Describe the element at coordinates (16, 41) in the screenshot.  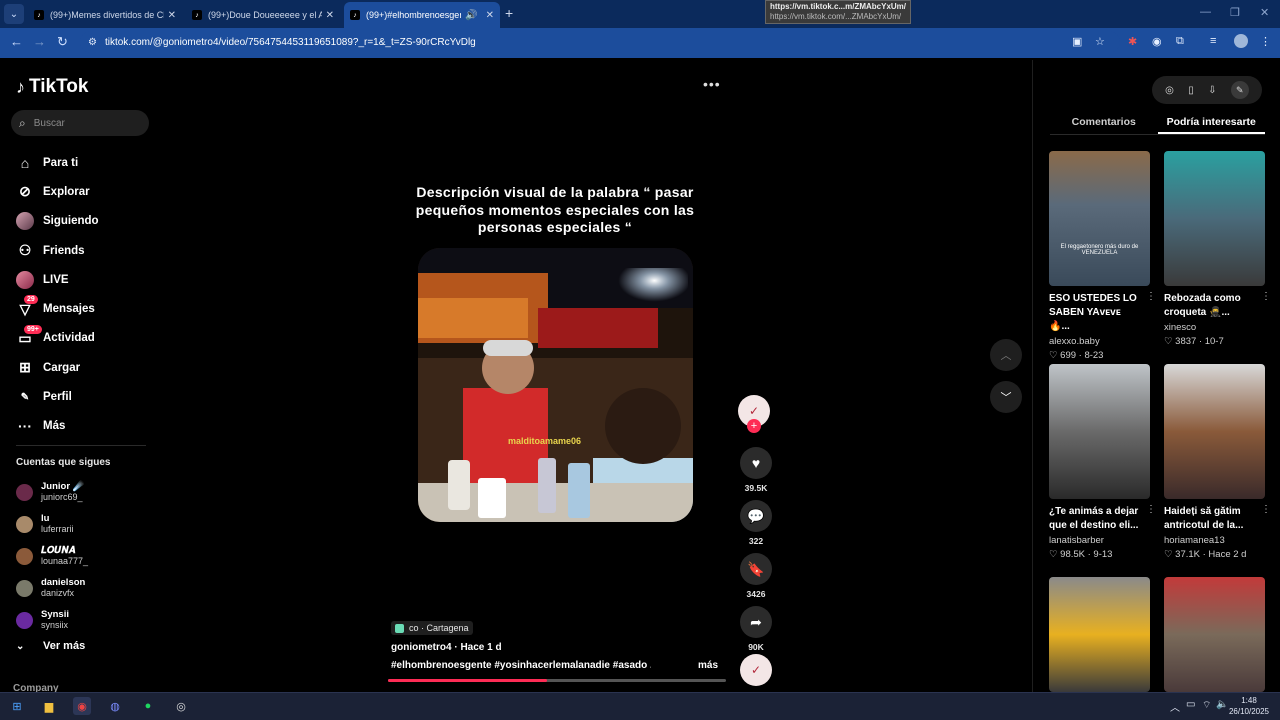
I see `back-icon: ←` at that location.